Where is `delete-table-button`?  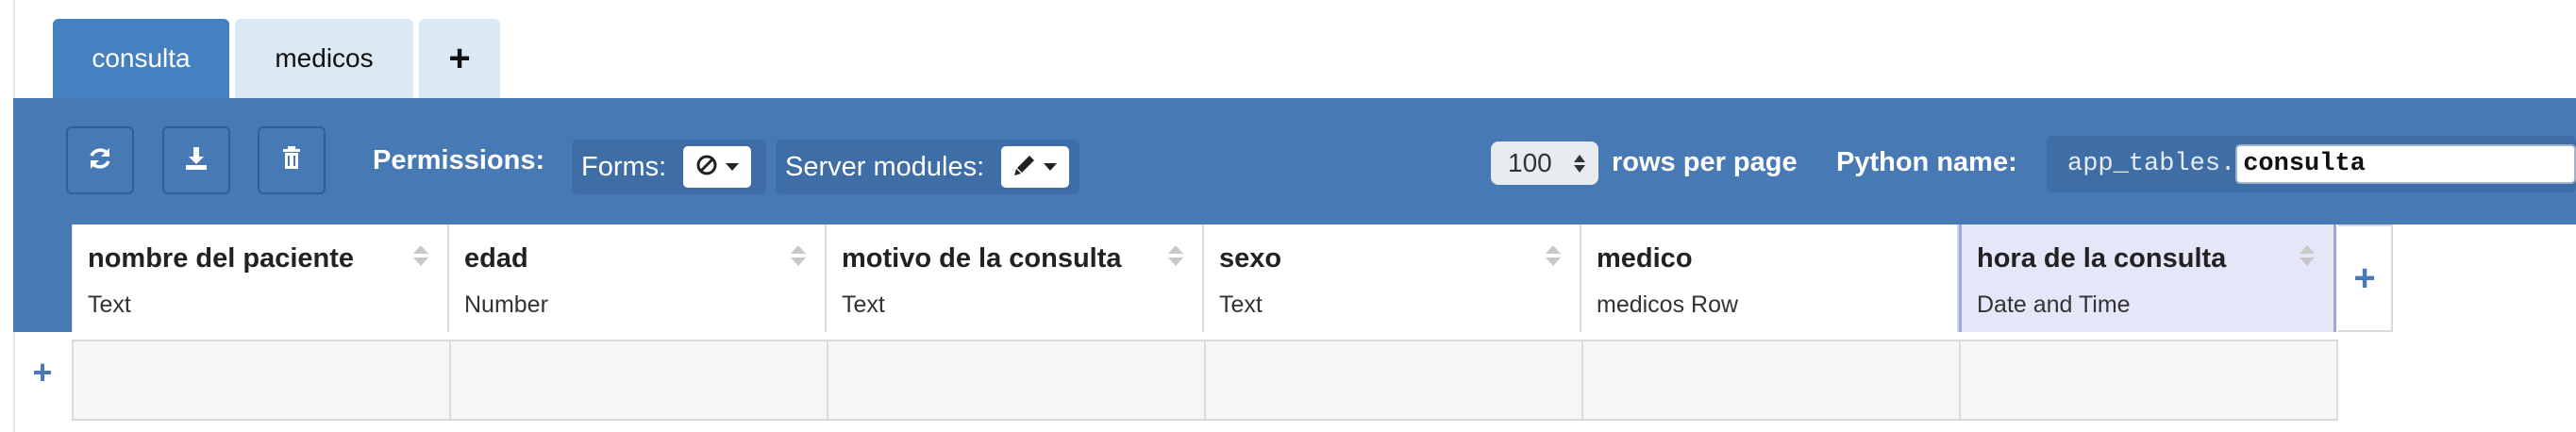
delete-table-button is located at coordinates (292, 160).